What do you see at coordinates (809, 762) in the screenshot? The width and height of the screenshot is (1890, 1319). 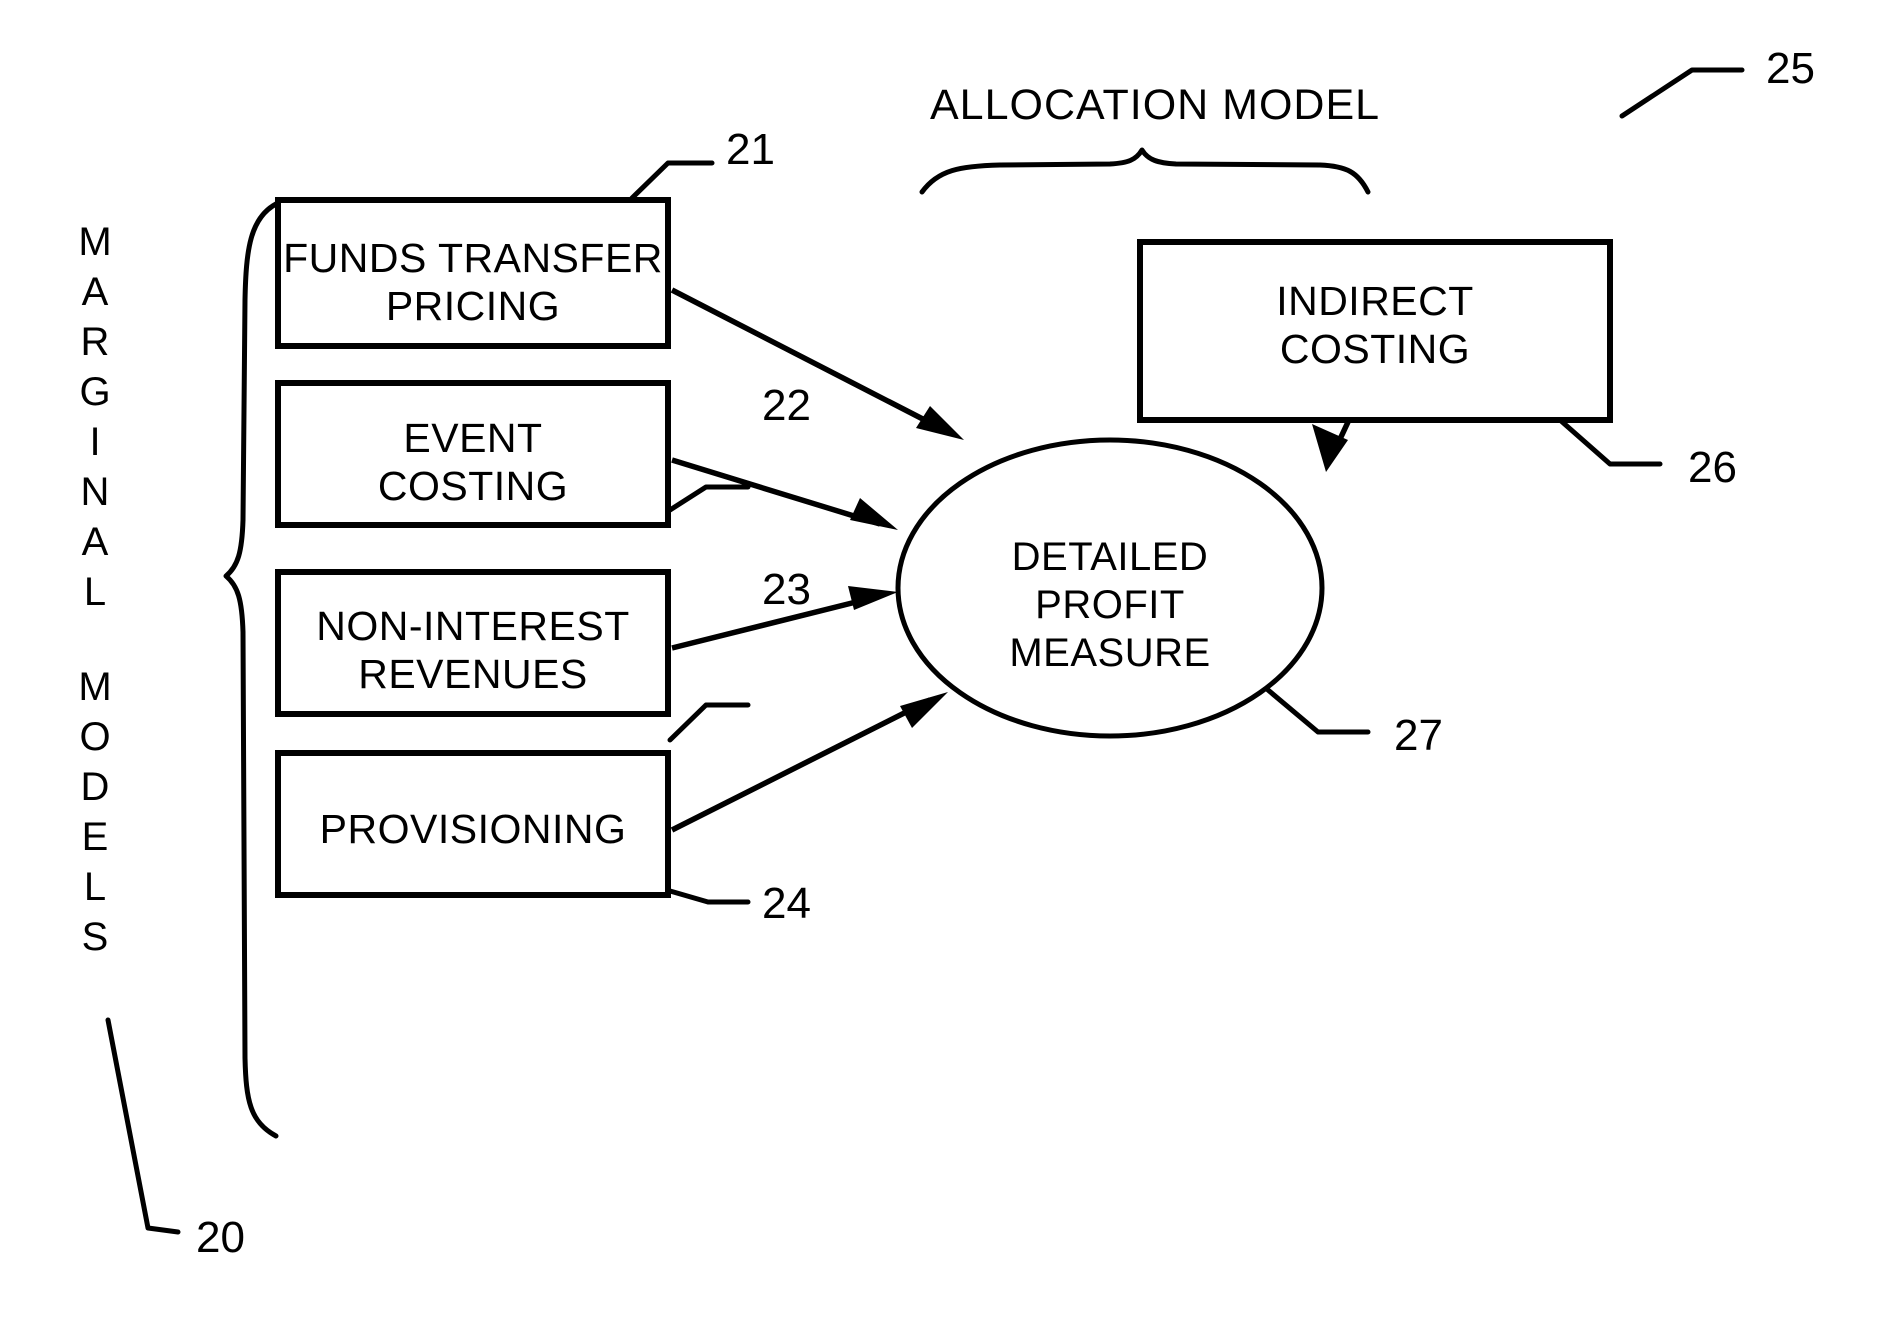 I see `connector-provisioning-to-ellipse` at bounding box center [809, 762].